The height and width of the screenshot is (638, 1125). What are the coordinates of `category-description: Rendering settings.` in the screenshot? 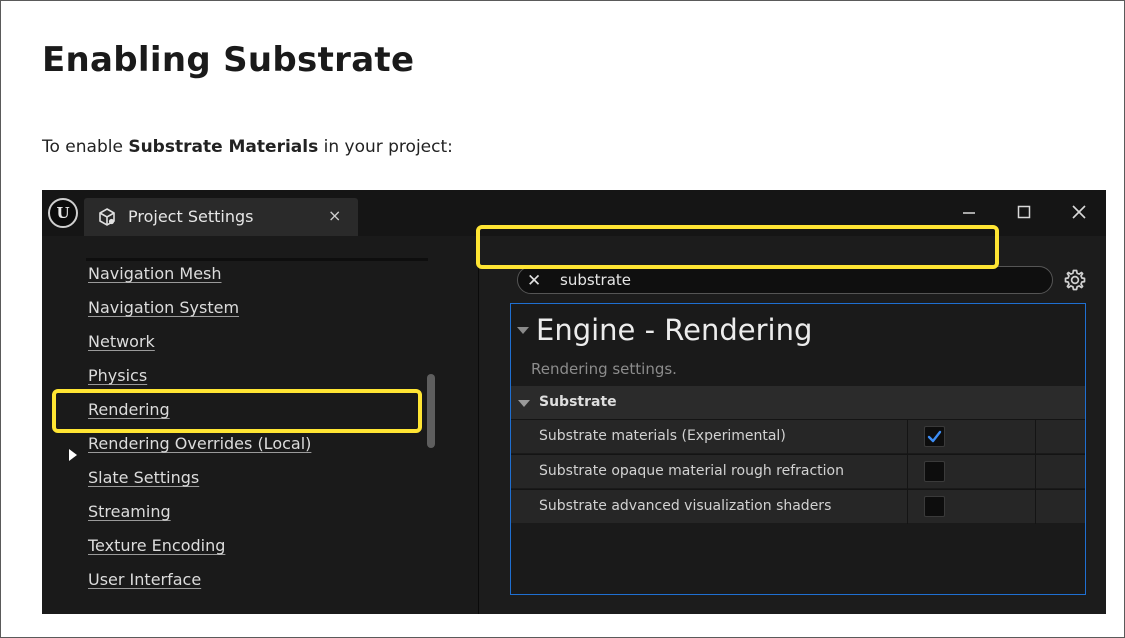 It's located at (604, 369).